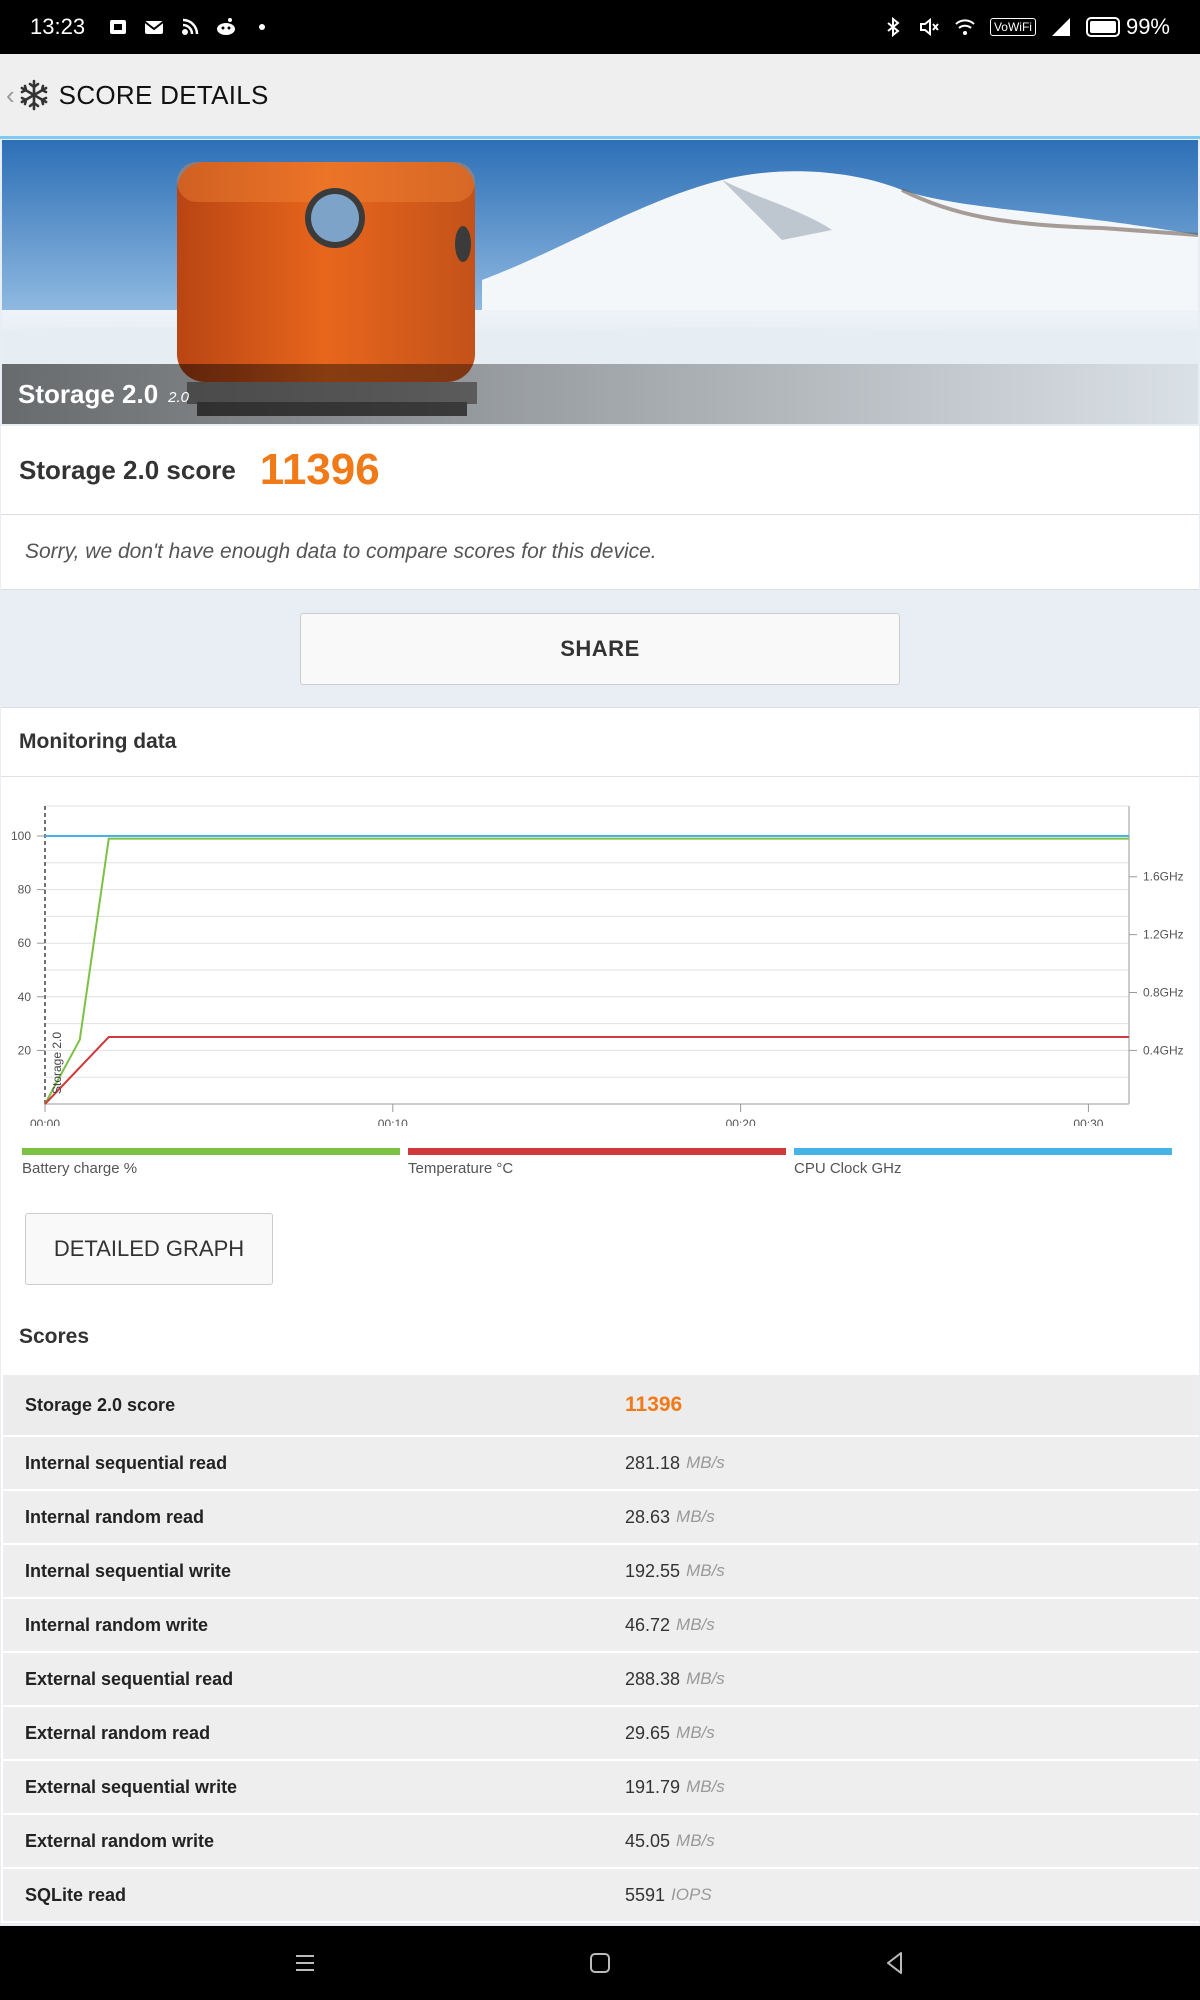  I want to click on vowifi-badge: VoWiFi, so click(1012, 27).